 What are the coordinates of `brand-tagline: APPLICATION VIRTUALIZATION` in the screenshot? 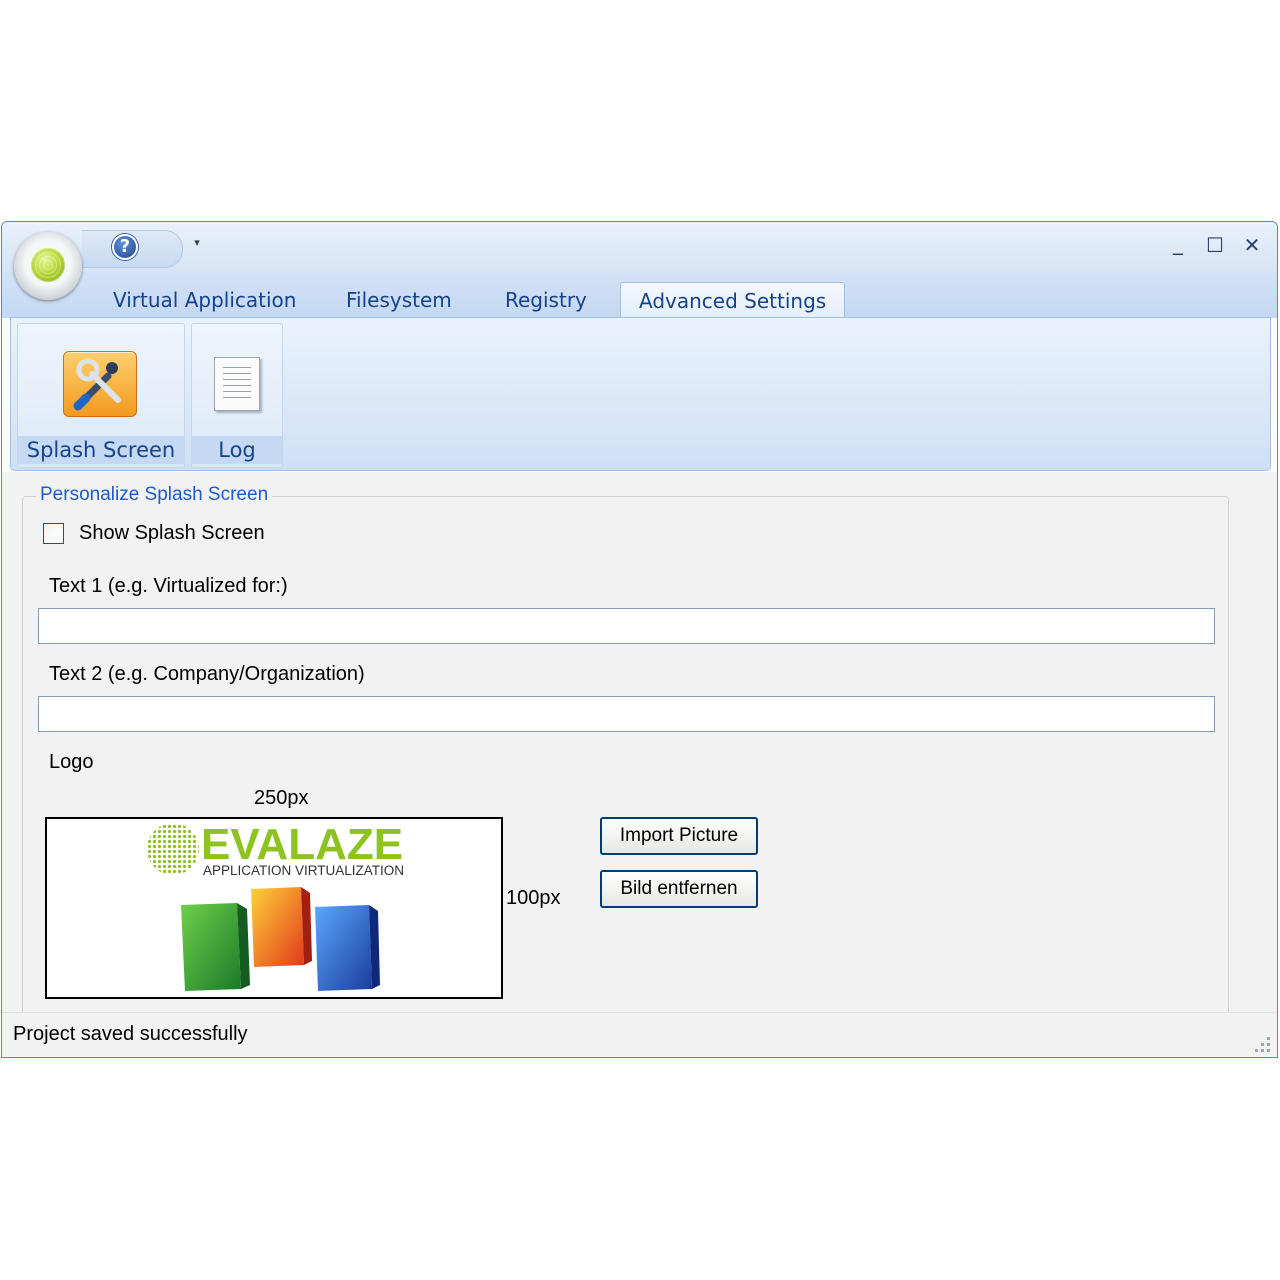 It's located at (303, 870).